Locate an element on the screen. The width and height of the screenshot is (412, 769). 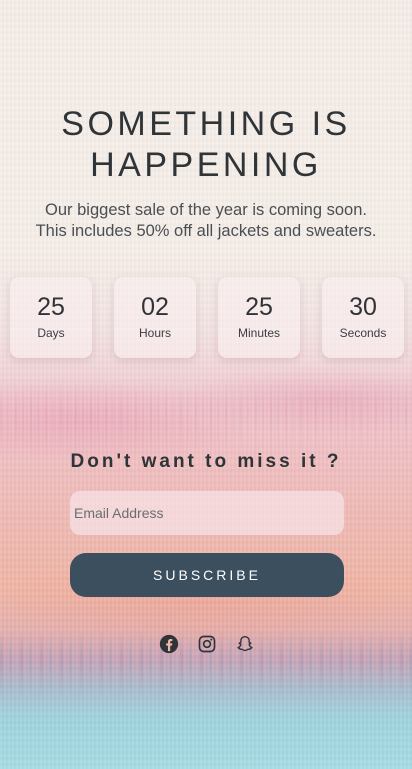
countdown-timer: 25 Days 02 Hours 25 Minutes 30 Seconds is located at coordinates (206, 317).